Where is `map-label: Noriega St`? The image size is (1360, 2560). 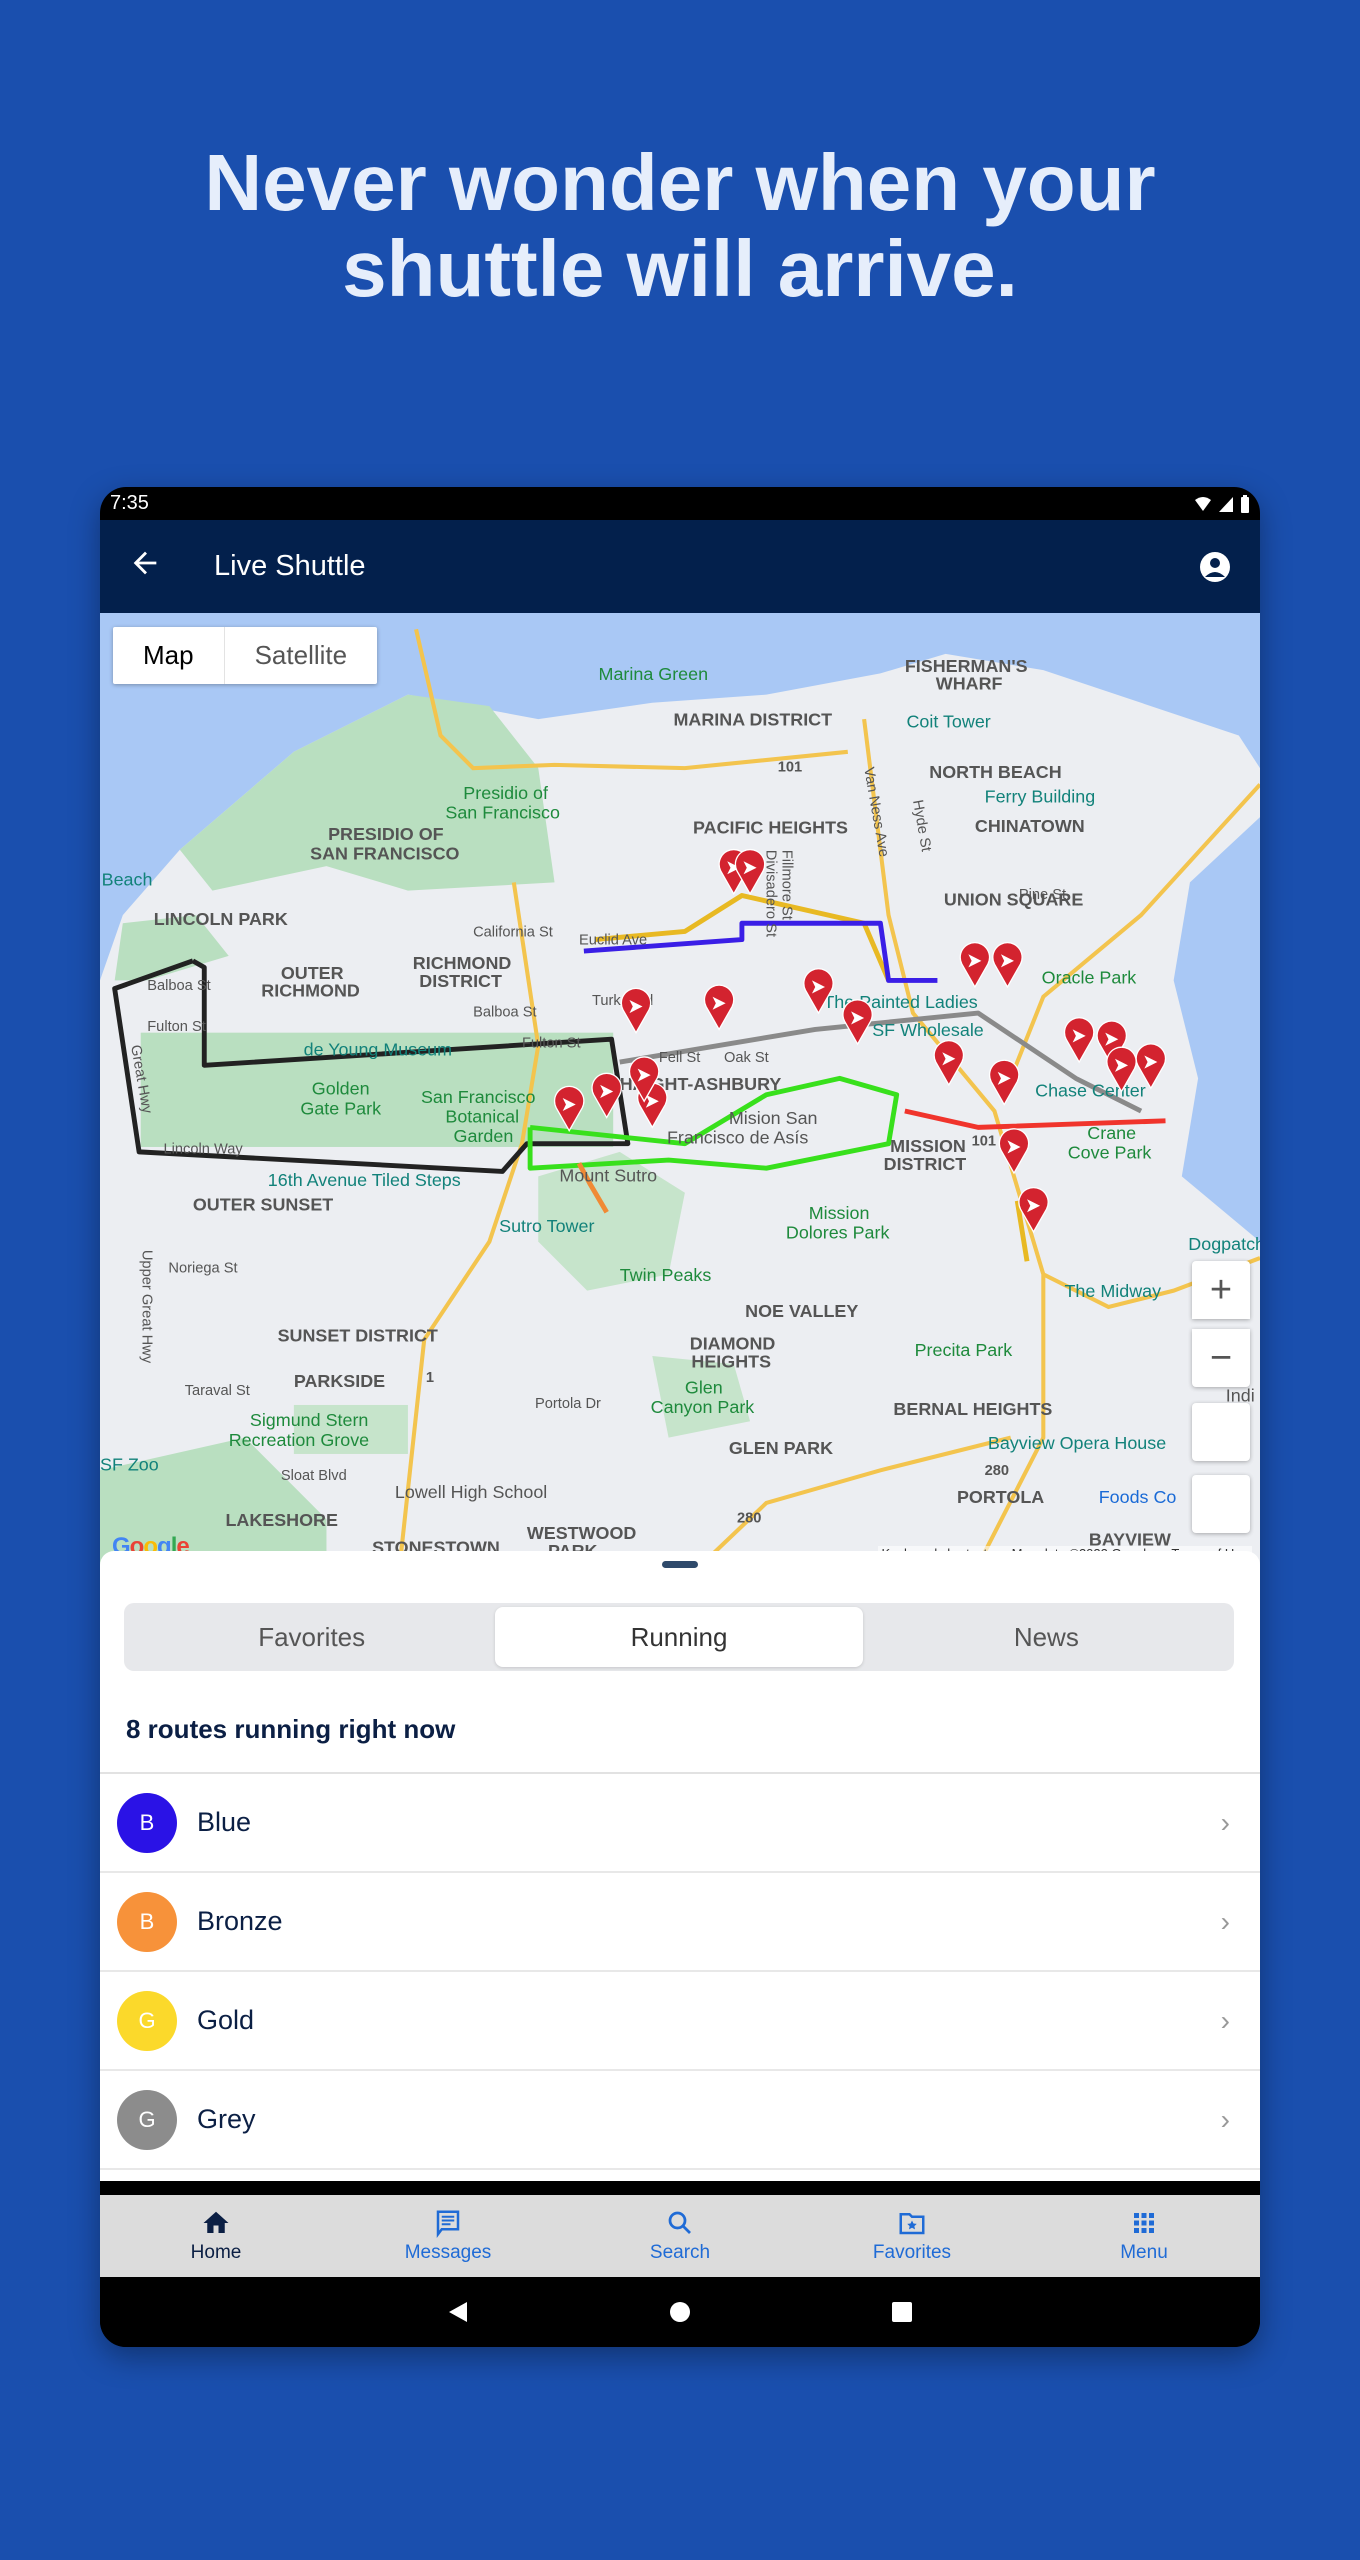
map-label: Noriega St is located at coordinates (202, 1269).